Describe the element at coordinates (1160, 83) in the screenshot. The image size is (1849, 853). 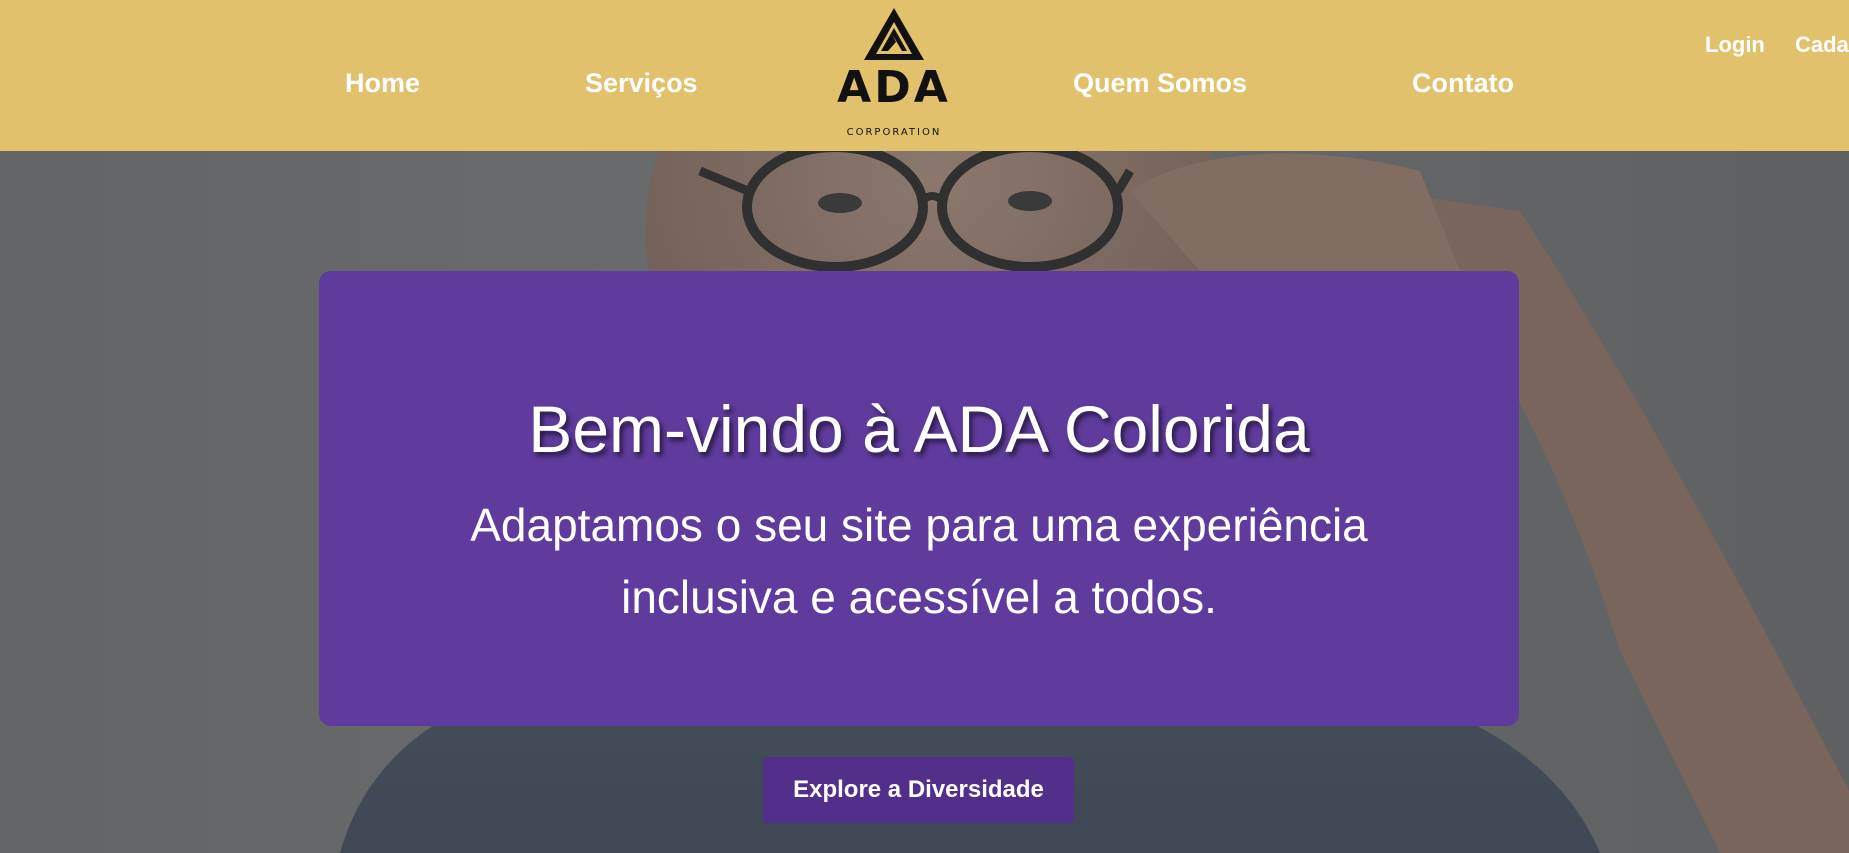
I see `nav-about-link: Quem Somos` at that location.